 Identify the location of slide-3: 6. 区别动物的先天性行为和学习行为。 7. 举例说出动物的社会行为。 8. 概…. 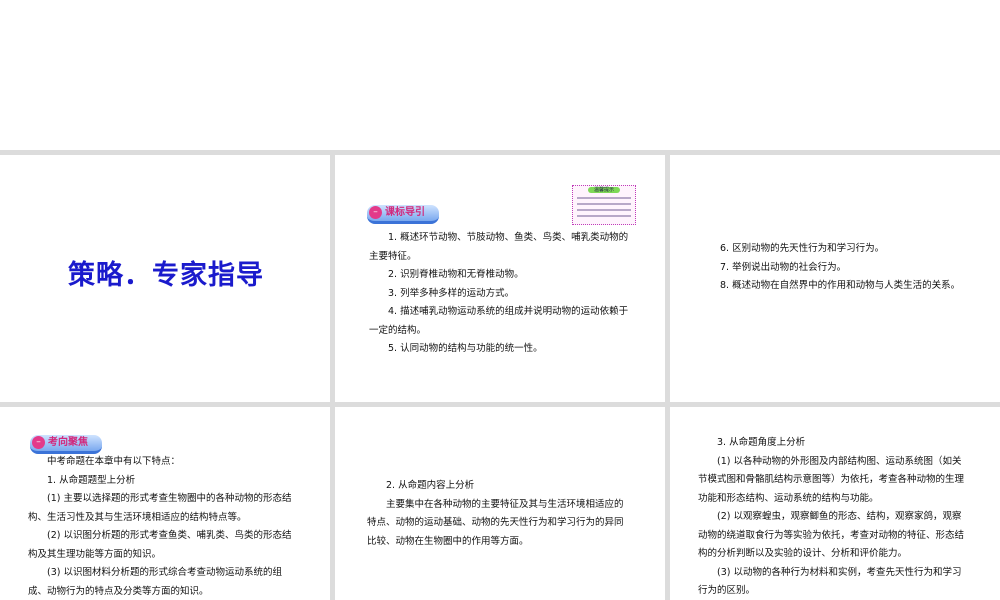
(835, 278).